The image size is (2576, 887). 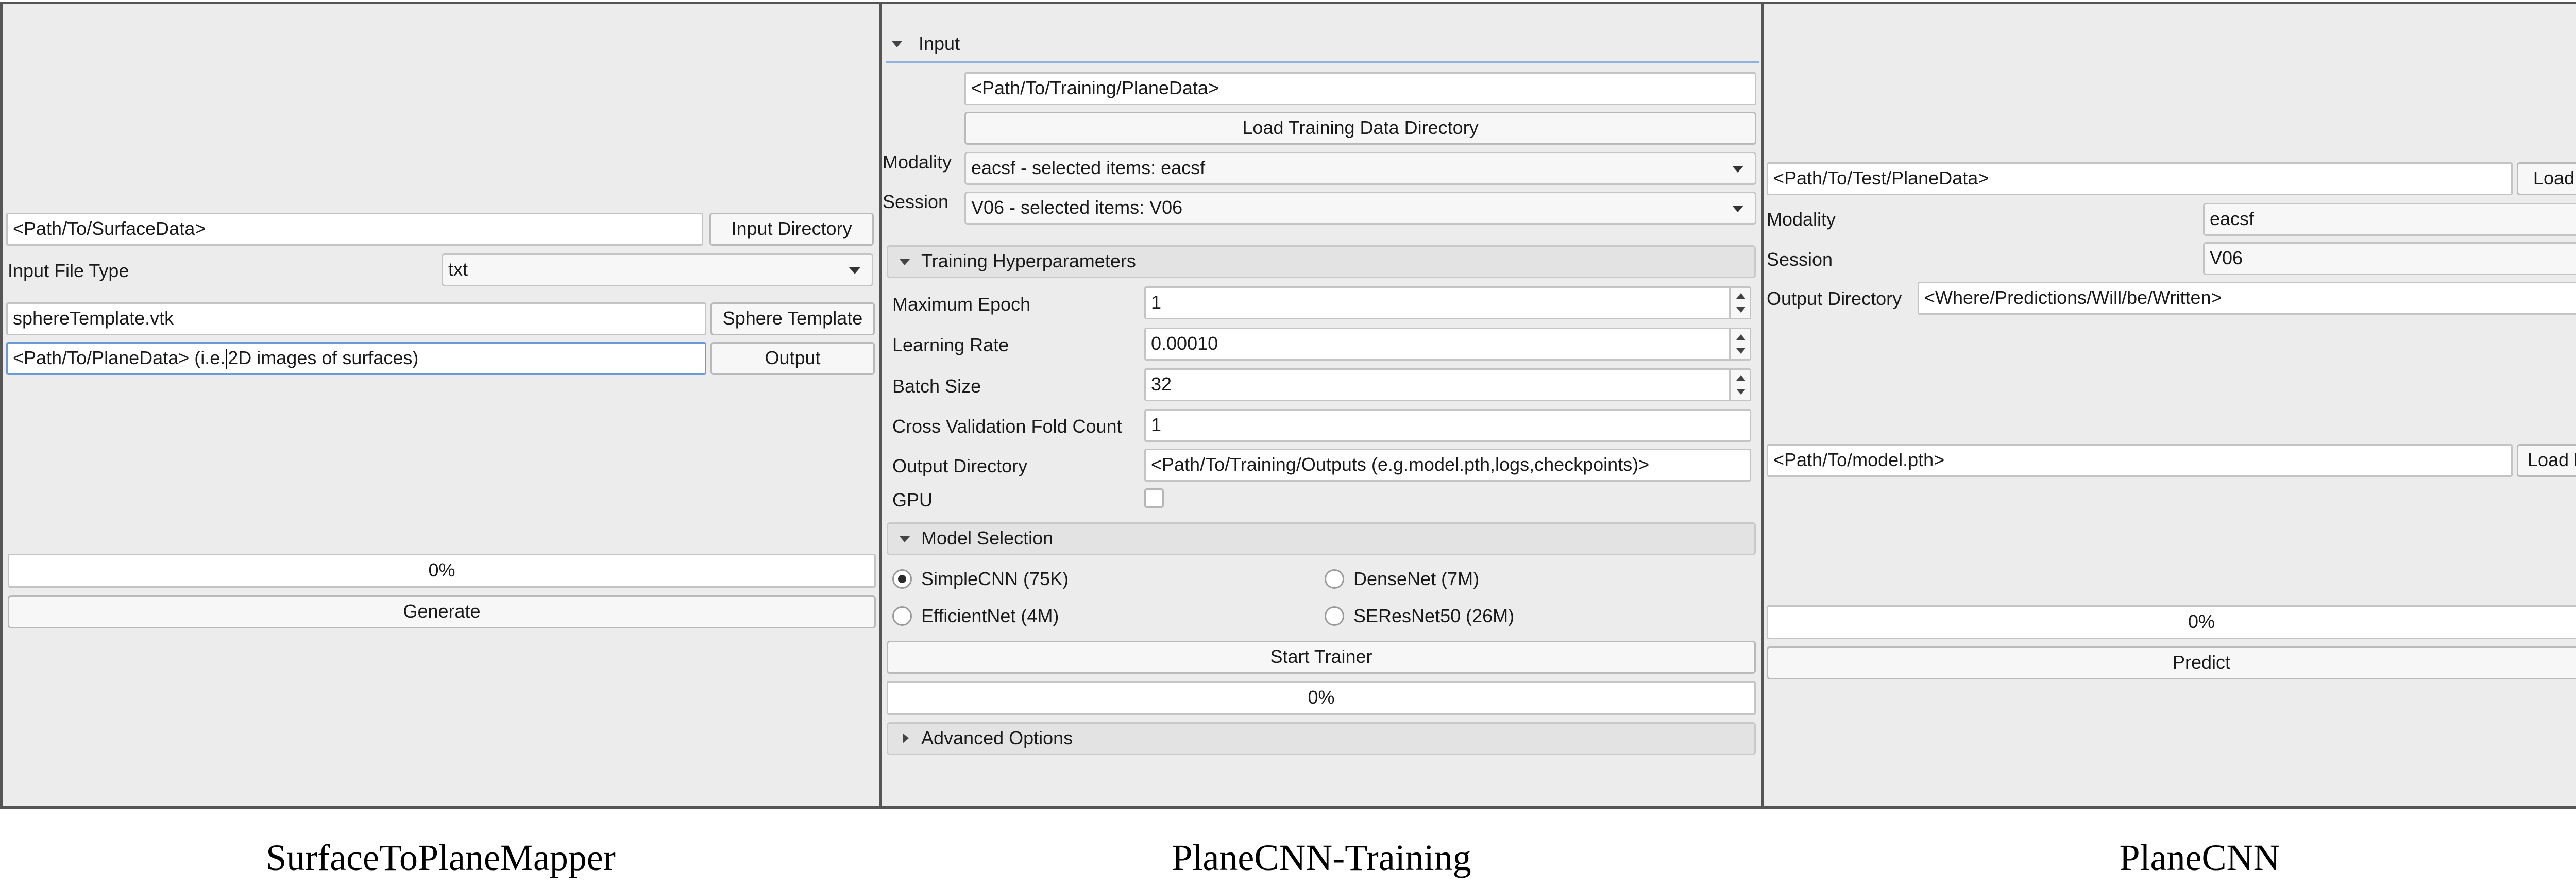 What do you see at coordinates (1447, 384) in the screenshot?
I see `batch-size-spinbox: 32` at bounding box center [1447, 384].